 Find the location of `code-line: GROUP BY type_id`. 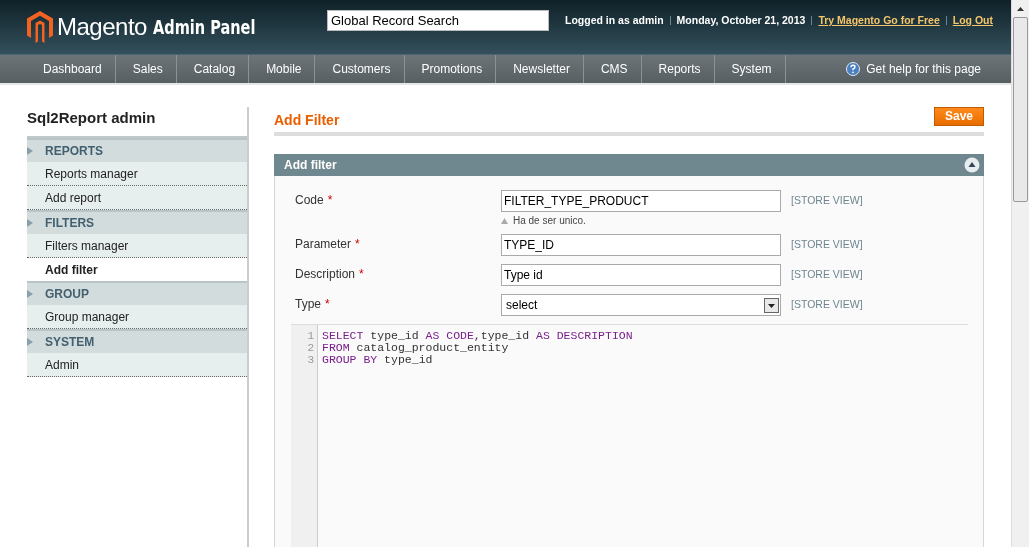

code-line: GROUP BY type_id is located at coordinates (378, 360).